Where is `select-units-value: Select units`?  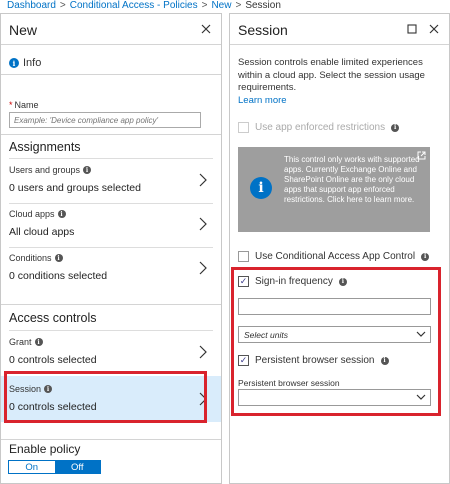 select-units-value: Select units is located at coordinates (266, 335).